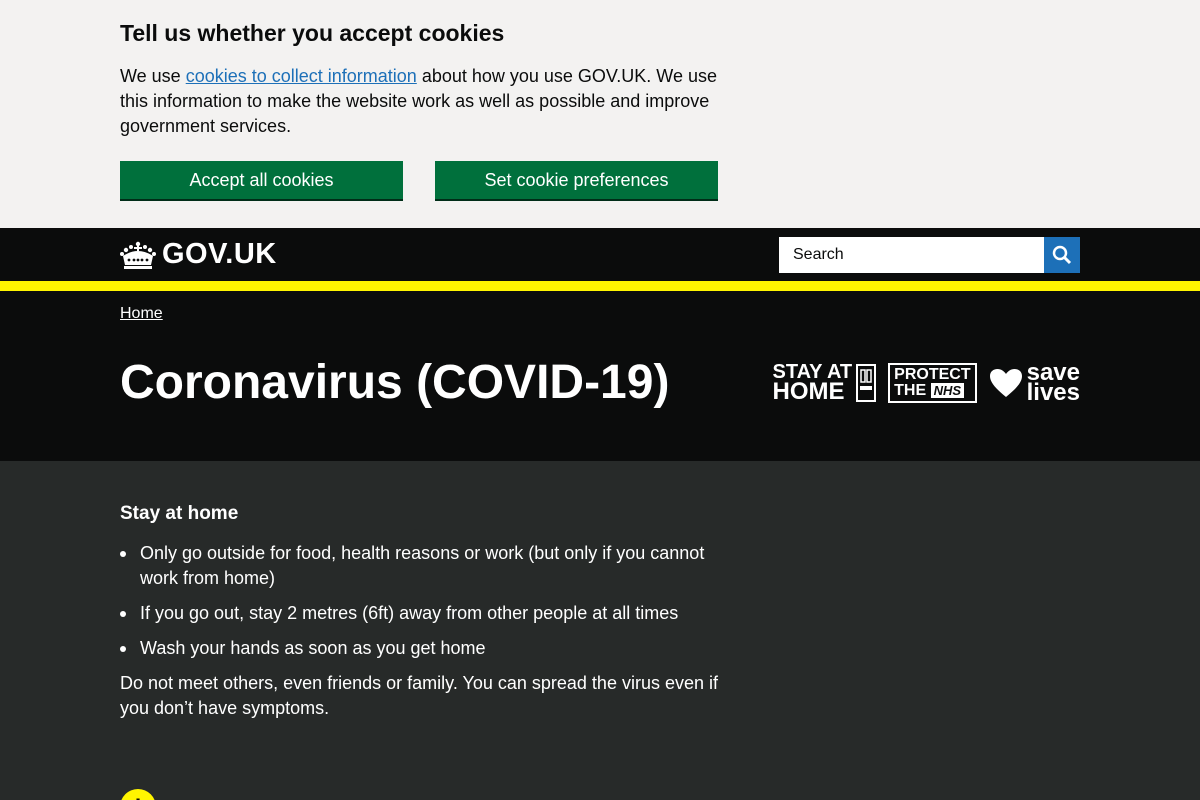  What do you see at coordinates (219, 254) in the screenshot?
I see `logo-text: GOV.UK` at bounding box center [219, 254].